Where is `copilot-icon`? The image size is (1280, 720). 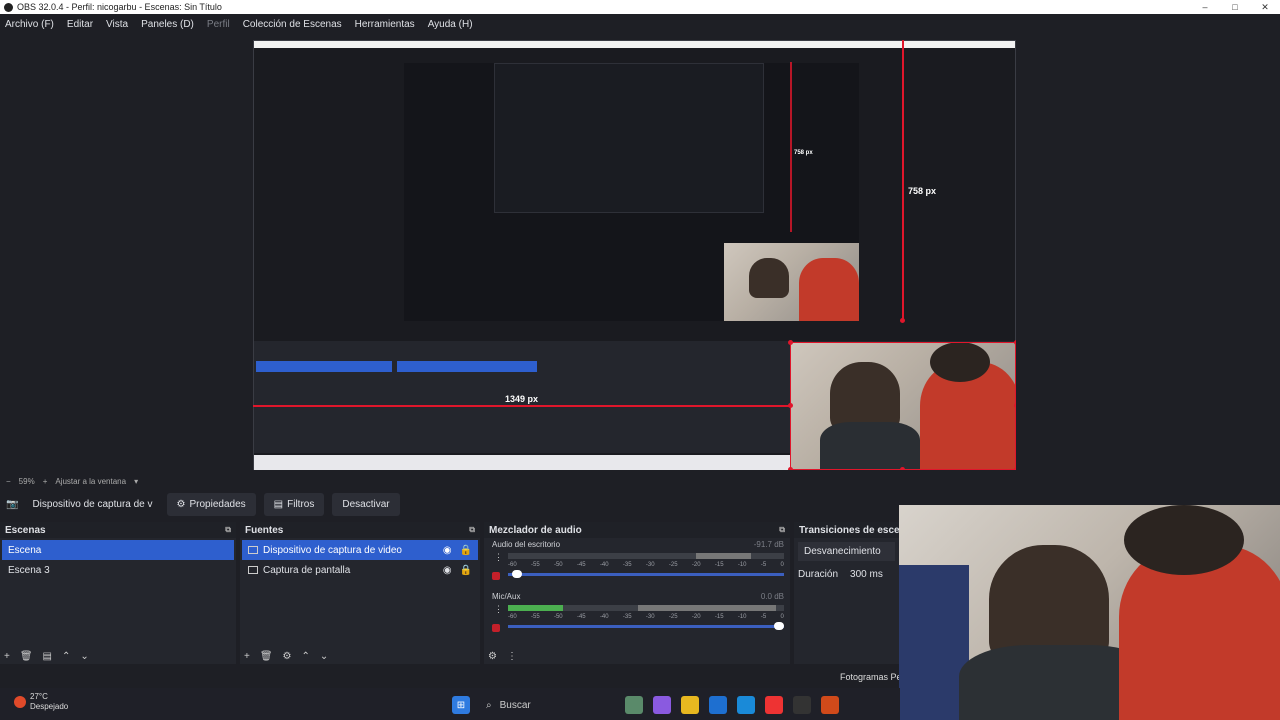
copilot-icon is located at coordinates (662, 705).